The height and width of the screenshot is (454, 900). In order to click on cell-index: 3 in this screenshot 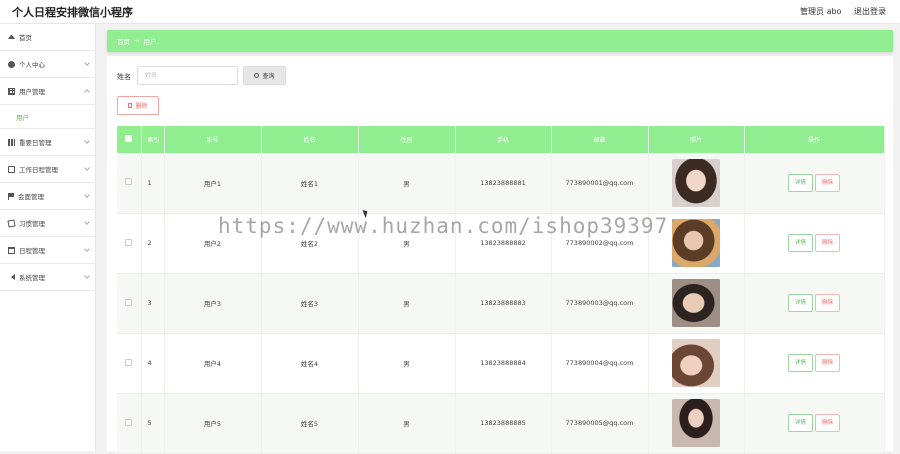, I will do `click(153, 303)`.